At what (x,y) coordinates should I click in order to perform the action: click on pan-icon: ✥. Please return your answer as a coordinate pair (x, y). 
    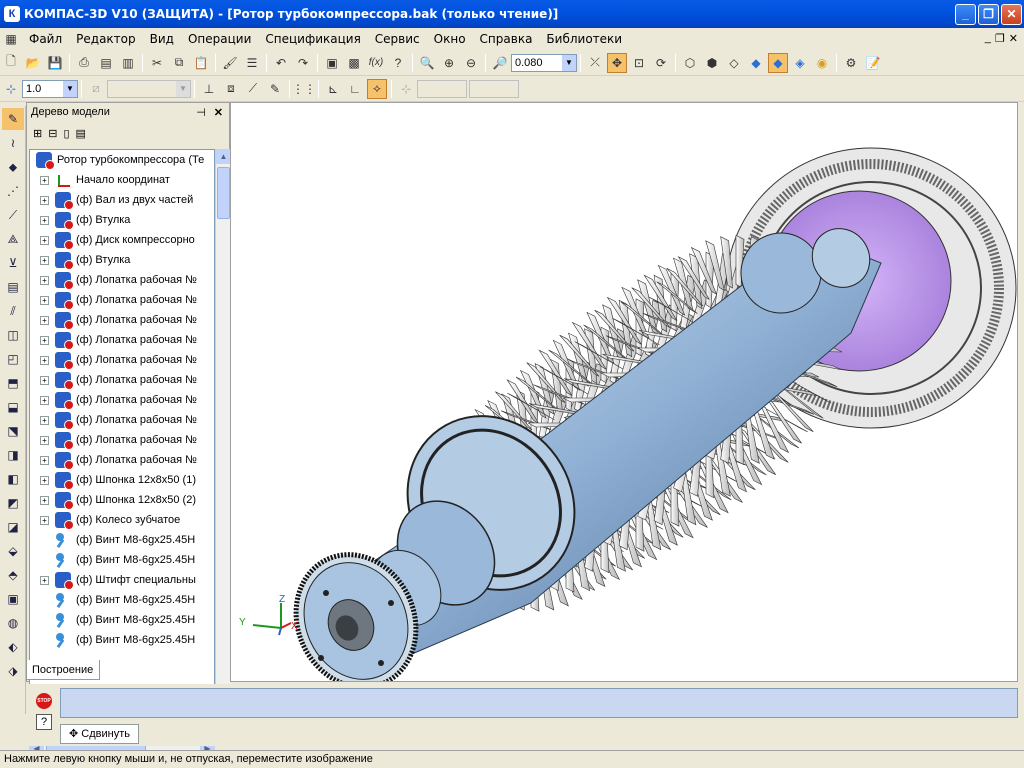
    Looking at the image, I should click on (617, 62).